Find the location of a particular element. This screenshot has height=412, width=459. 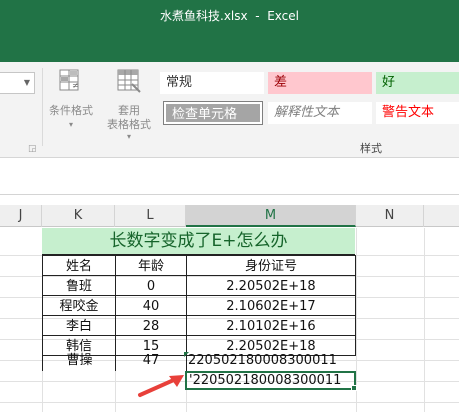

cell-age: 40 is located at coordinates (151, 305).